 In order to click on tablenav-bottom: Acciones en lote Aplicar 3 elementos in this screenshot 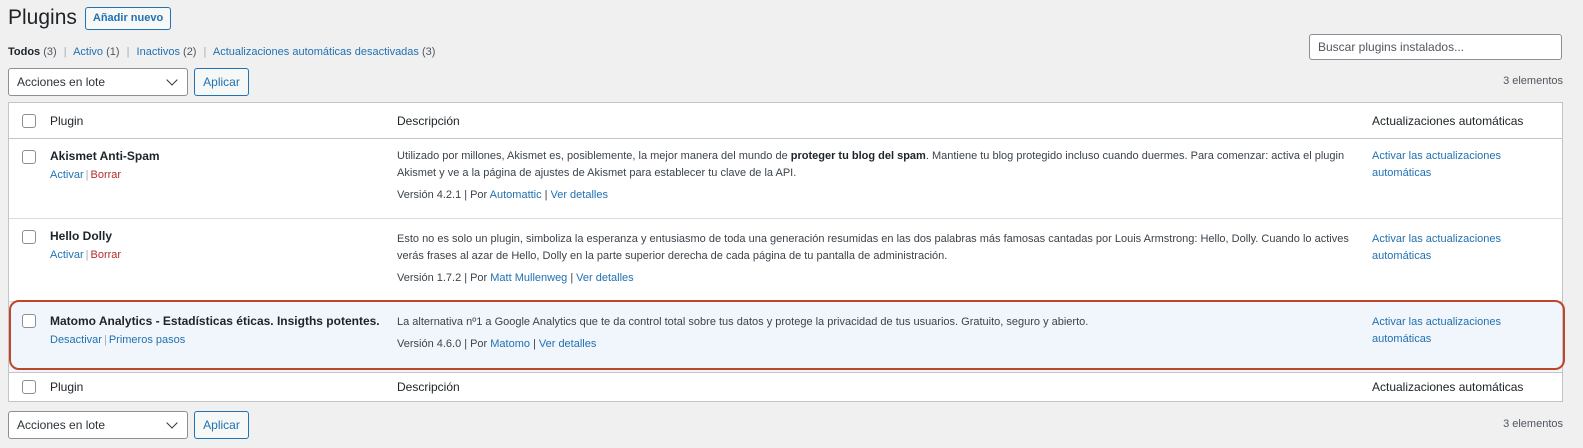, I will do `click(785, 425)`.